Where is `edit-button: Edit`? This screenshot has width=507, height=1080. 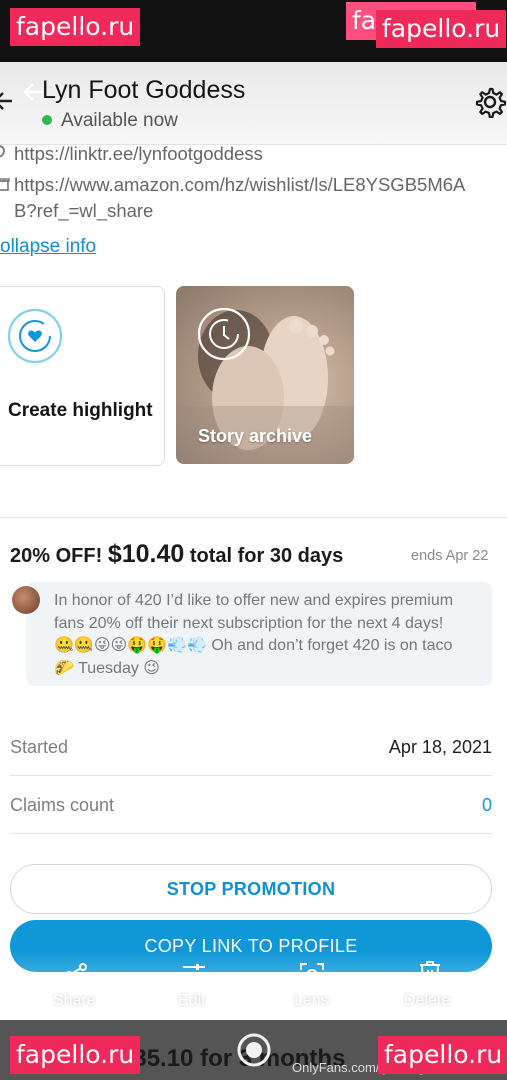 edit-button: Edit is located at coordinates (192, 1001).